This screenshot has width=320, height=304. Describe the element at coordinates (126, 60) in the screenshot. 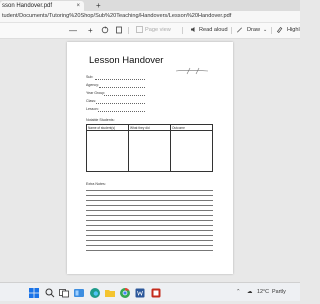

I see `document-title: Lesson Handover` at that location.